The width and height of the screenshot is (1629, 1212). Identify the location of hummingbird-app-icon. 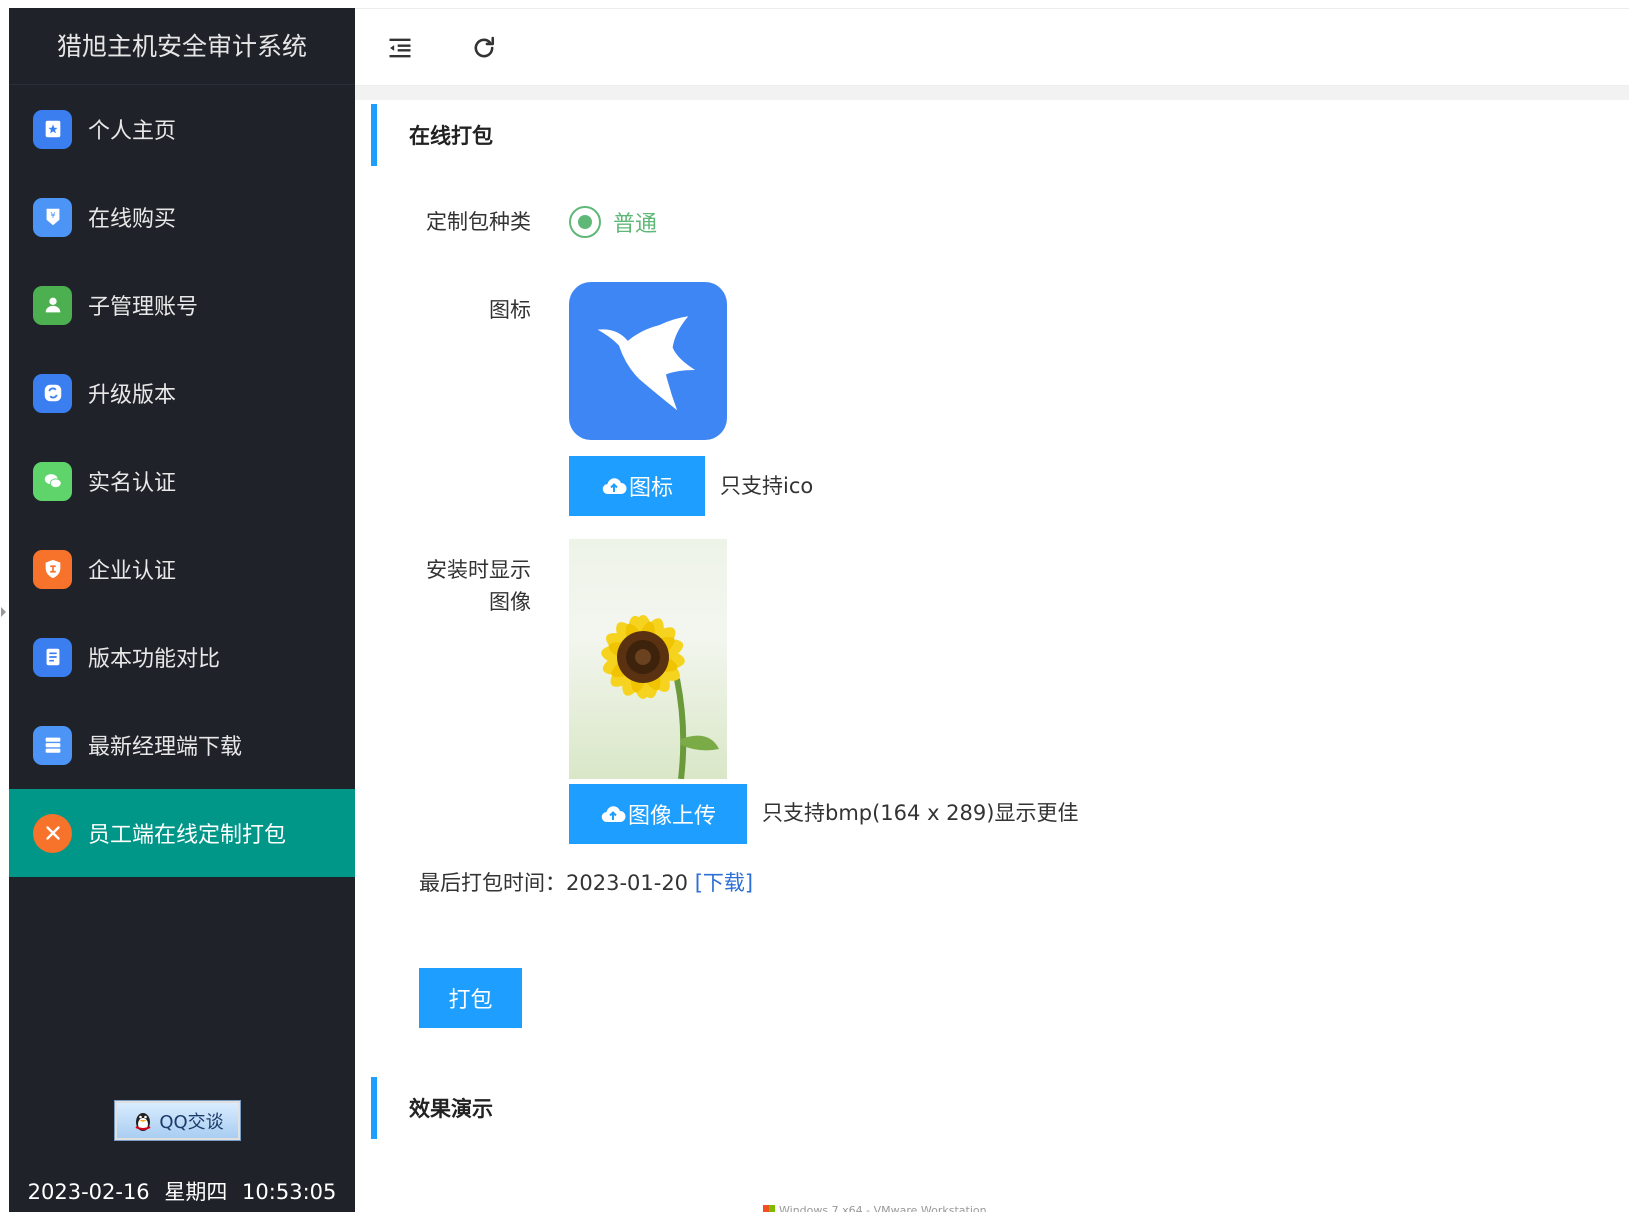
(648, 361).